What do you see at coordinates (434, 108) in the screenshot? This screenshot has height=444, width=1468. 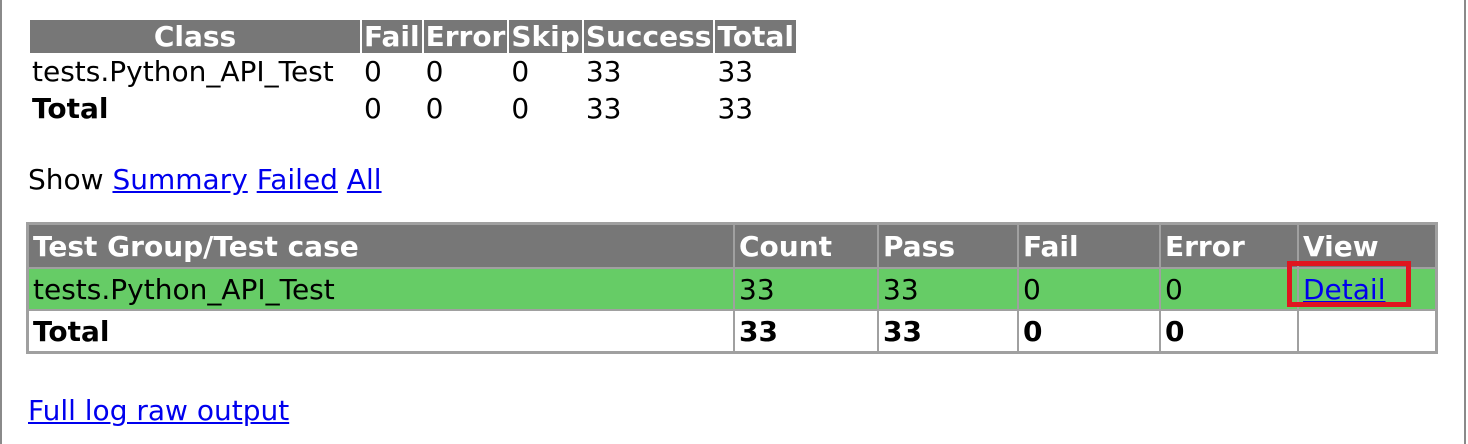 I see `summary-total-error: 0` at bounding box center [434, 108].